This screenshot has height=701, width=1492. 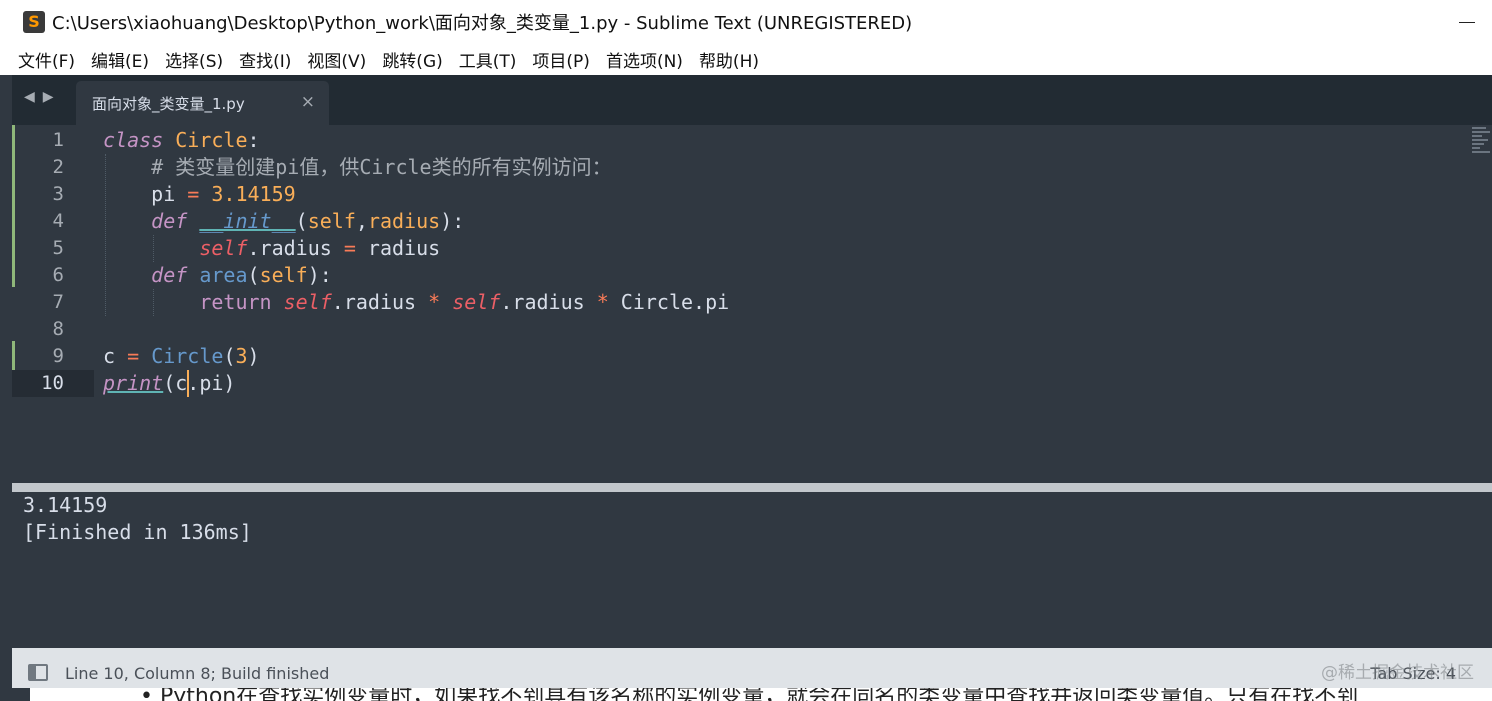 I want to click on close-icon: ×, so click(x=308, y=102).